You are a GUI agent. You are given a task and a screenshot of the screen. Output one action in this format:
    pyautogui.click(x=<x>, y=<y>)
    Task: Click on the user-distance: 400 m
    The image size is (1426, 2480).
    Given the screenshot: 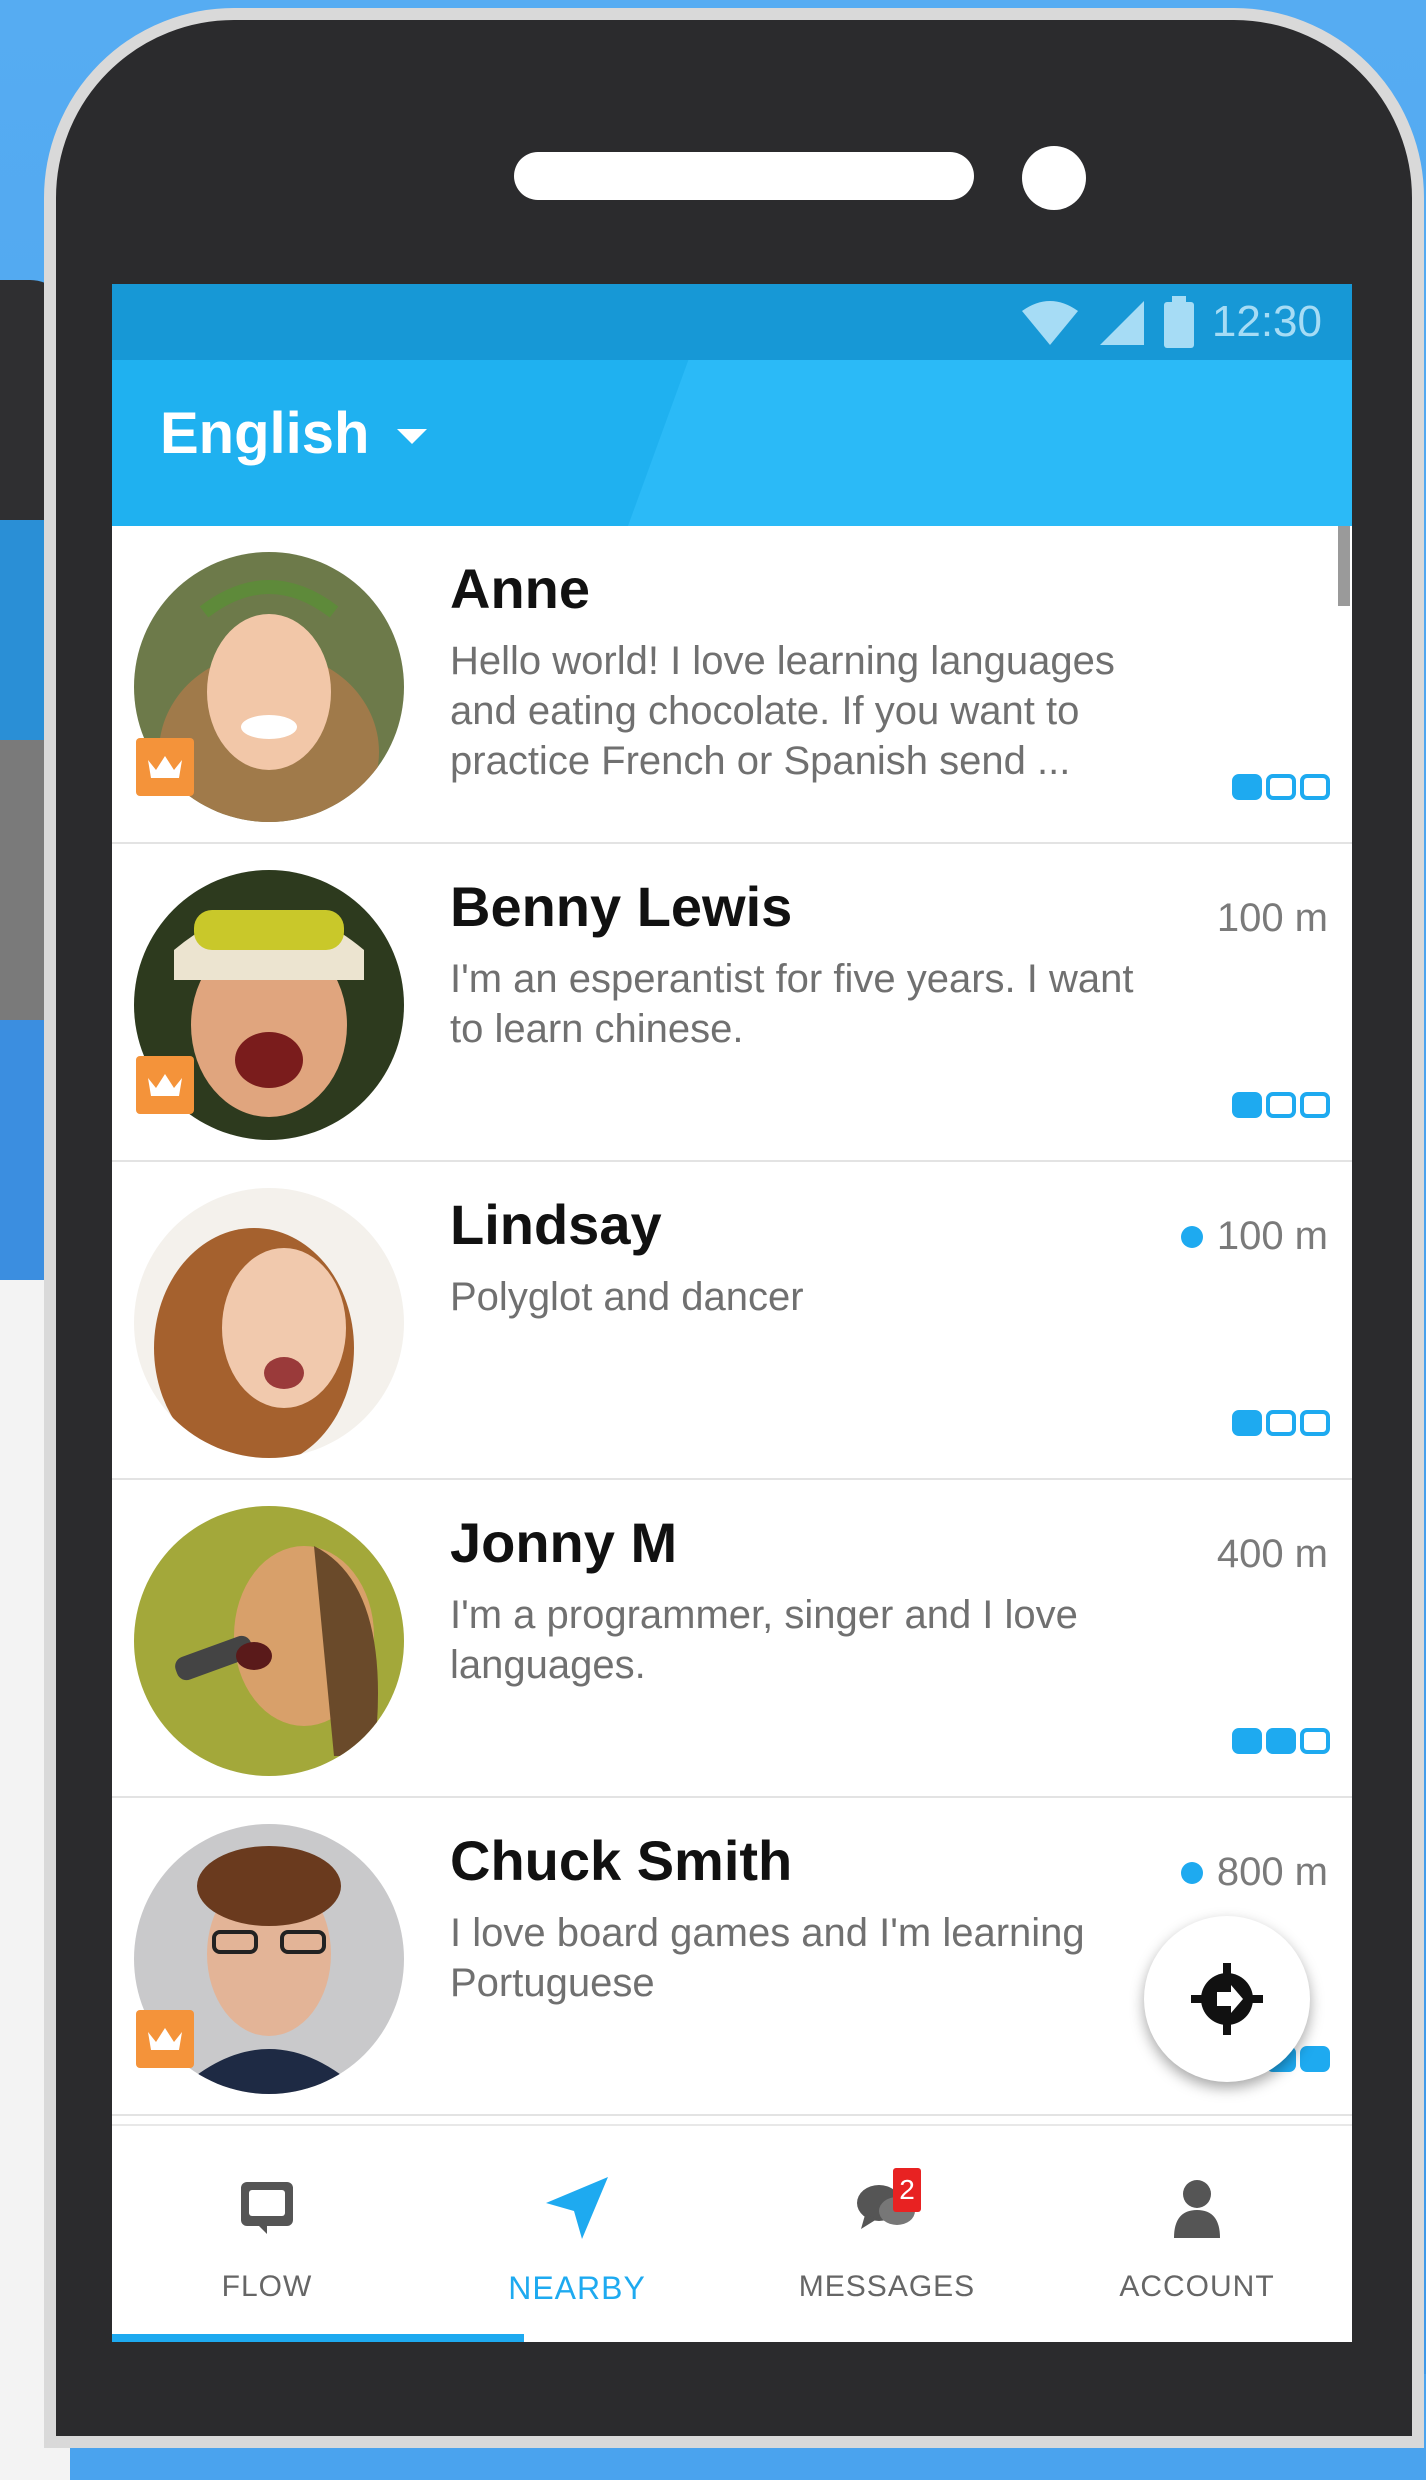 What is the action you would take?
    pyautogui.click(x=1272, y=1554)
    